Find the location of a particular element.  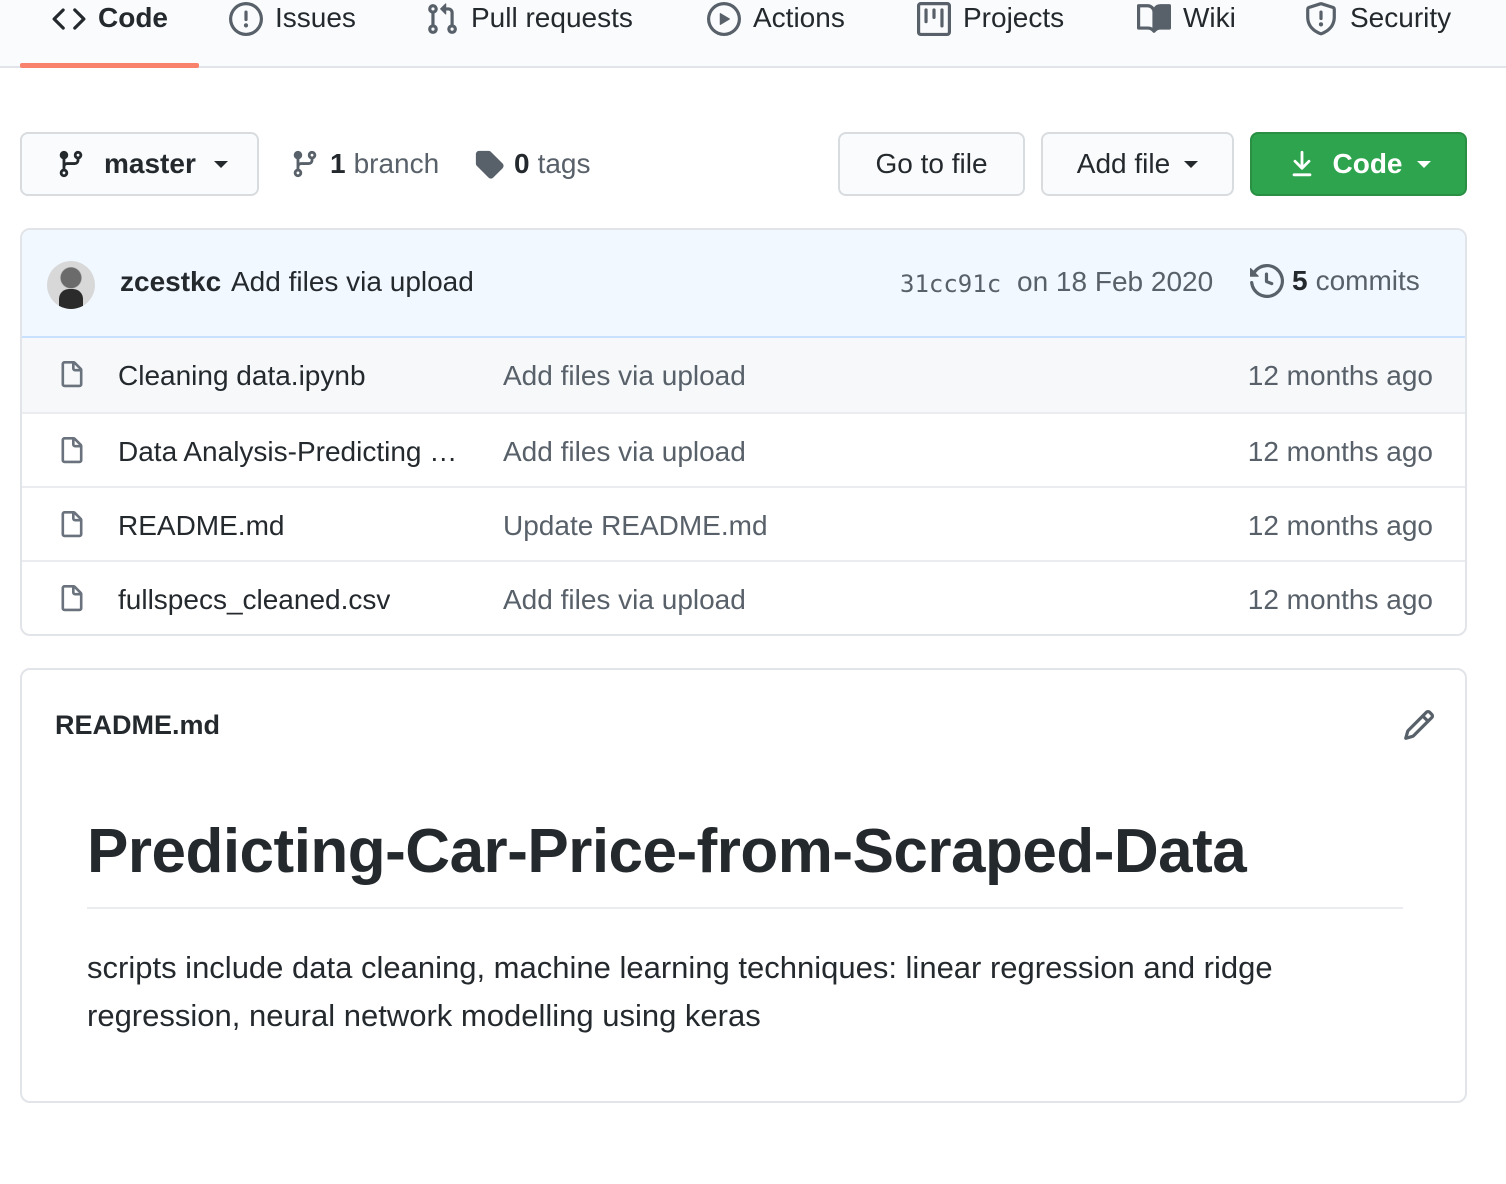

file-commit-message: Update README.md is located at coordinates (635, 526).